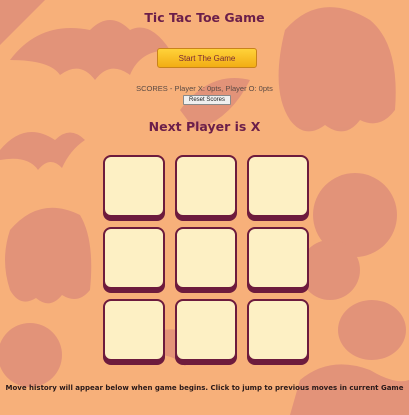 Image resolution: width=409 pixels, height=415 pixels. What do you see at coordinates (207, 100) in the screenshot?
I see `reset-scores-button: Reset Scores` at bounding box center [207, 100].